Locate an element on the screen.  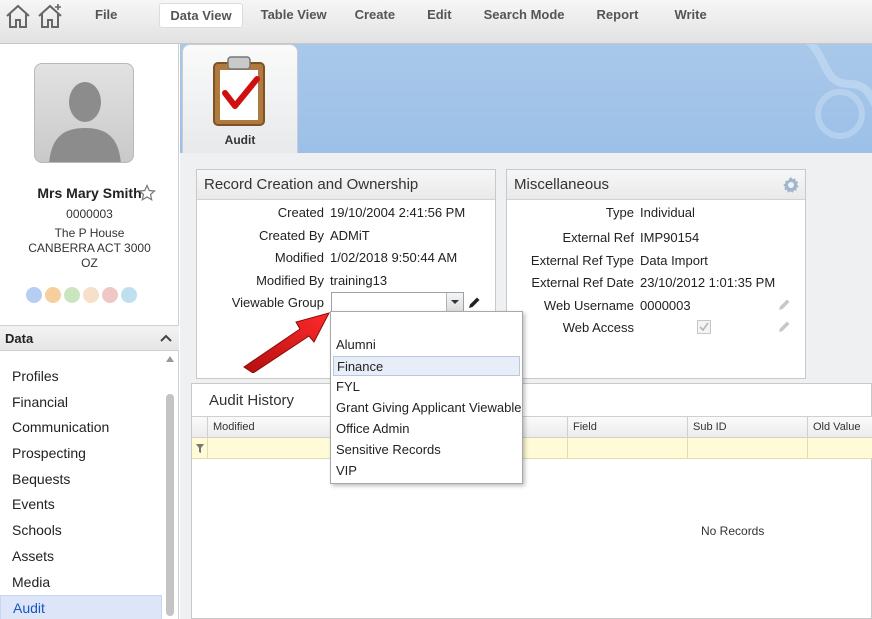
field-web-access: Web Access is located at coordinates (656, 329).